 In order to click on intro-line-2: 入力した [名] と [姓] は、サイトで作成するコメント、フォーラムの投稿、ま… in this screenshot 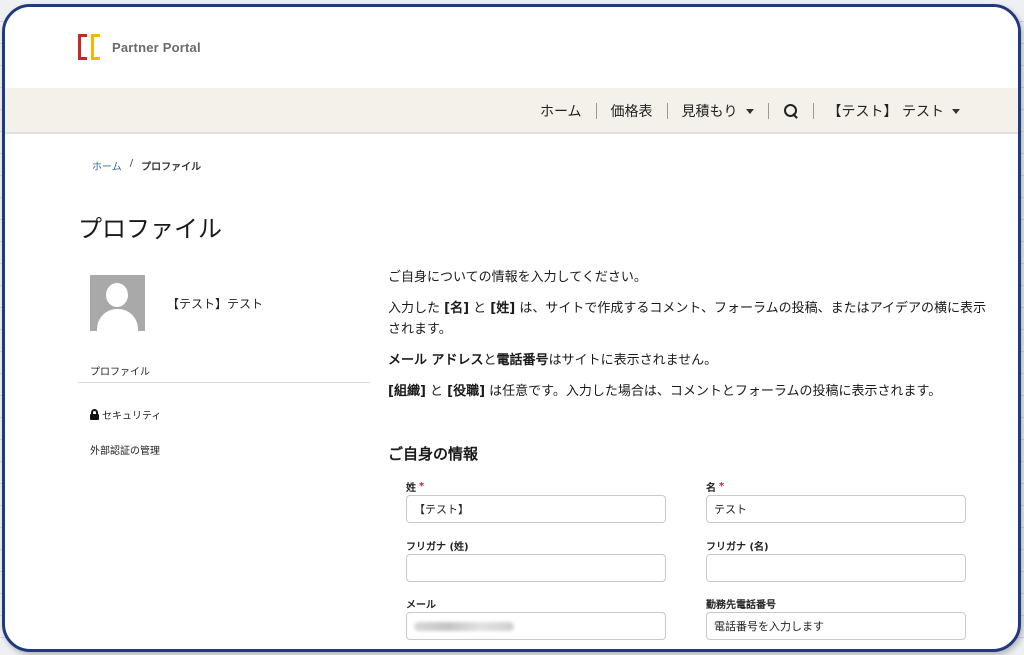, I will do `click(687, 319)`.